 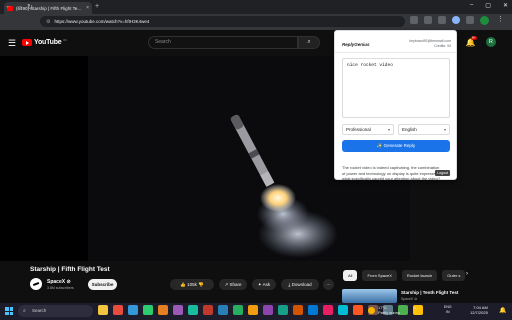 What do you see at coordinates (60, 288) in the screenshot?
I see `subscriber-count: 3.8M subscribers` at bounding box center [60, 288].